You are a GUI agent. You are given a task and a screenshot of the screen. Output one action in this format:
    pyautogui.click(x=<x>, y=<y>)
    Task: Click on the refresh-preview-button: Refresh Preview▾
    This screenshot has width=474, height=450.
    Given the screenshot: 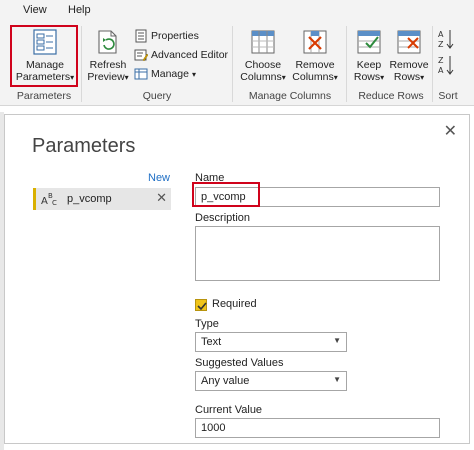 What is the action you would take?
    pyautogui.click(x=108, y=56)
    